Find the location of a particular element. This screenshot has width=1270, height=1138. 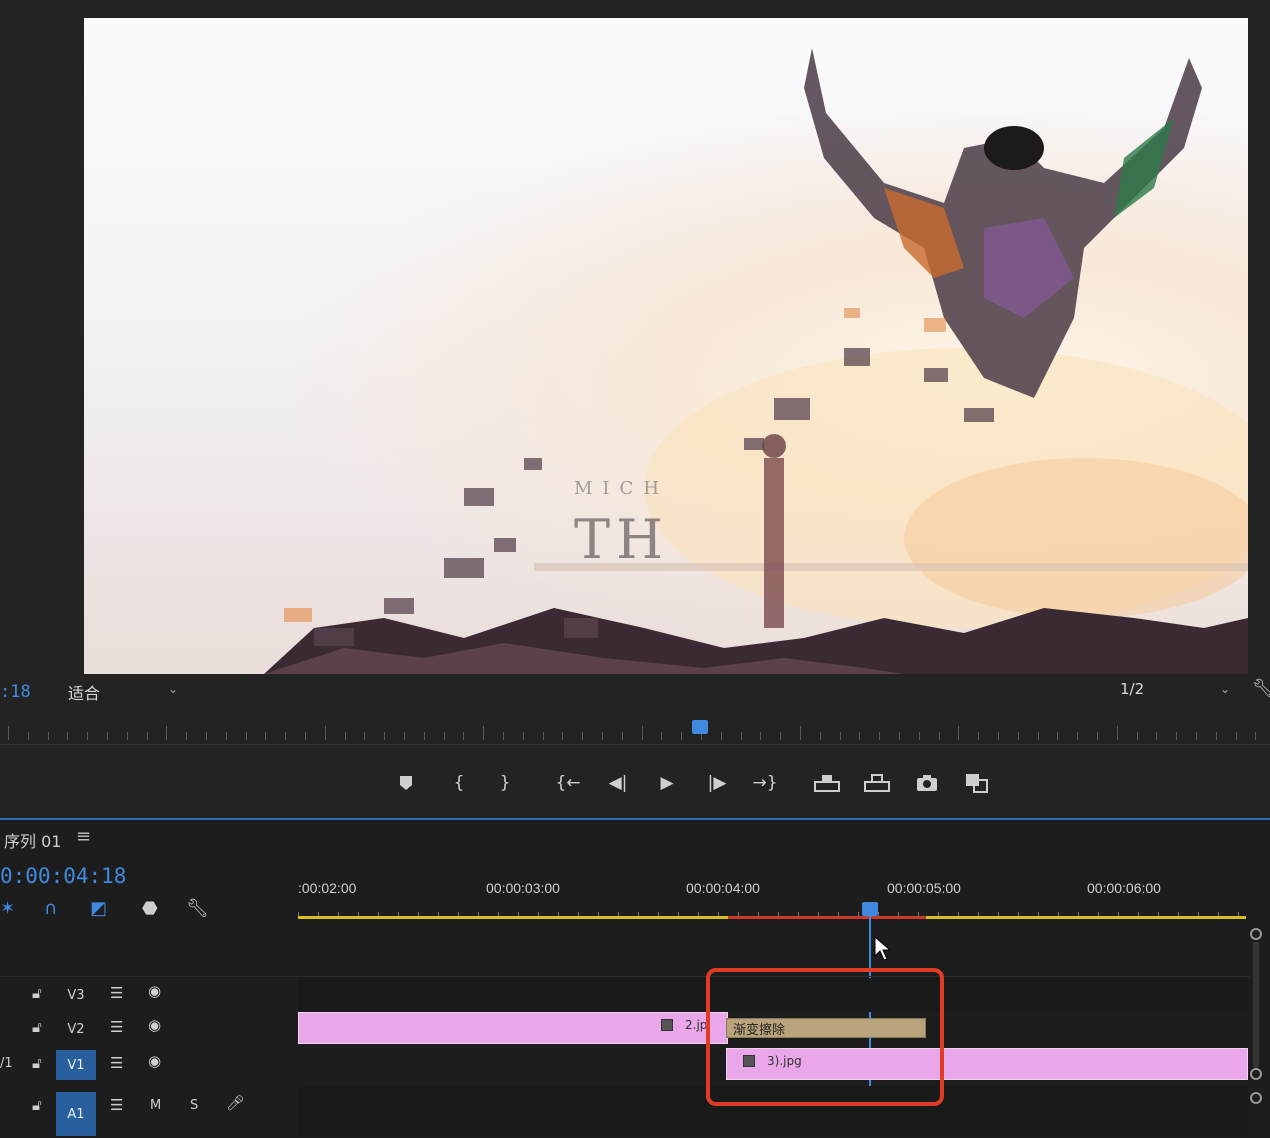

mark-out-button: } is located at coordinates (505, 783).